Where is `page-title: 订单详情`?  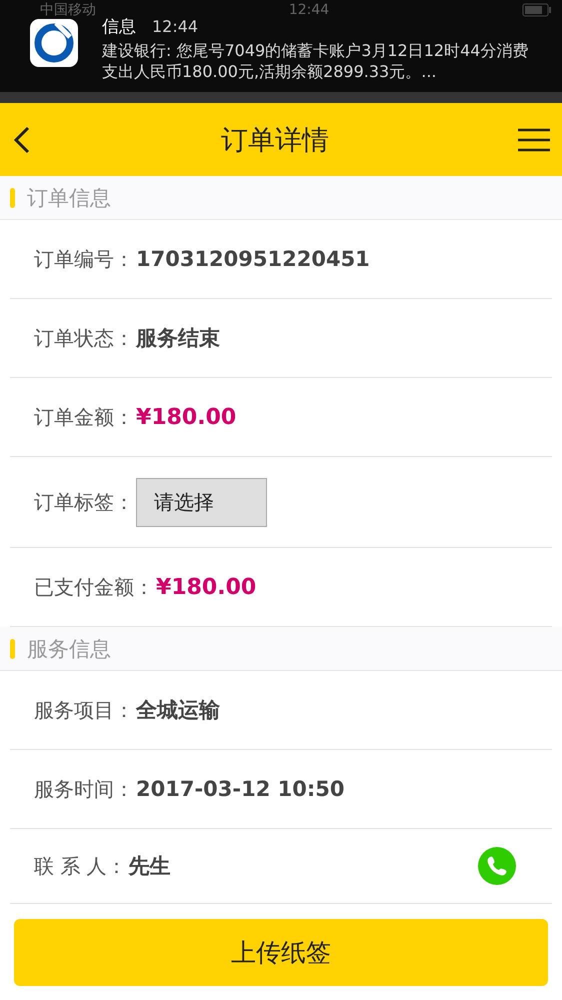 page-title: 订单详情 is located at coordinates (275, 141).